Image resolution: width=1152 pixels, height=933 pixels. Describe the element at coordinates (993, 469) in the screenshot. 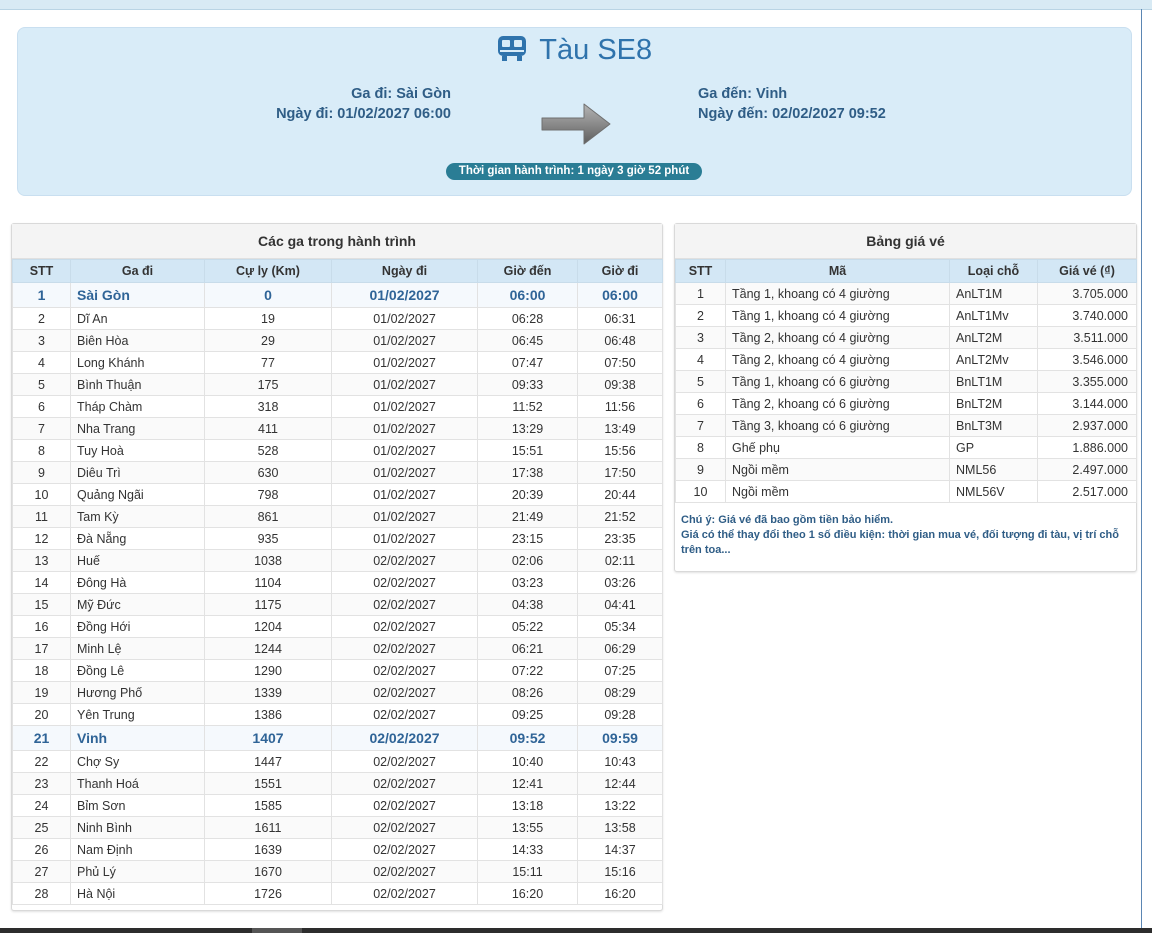

I see `seat-code: NML56` at that location.